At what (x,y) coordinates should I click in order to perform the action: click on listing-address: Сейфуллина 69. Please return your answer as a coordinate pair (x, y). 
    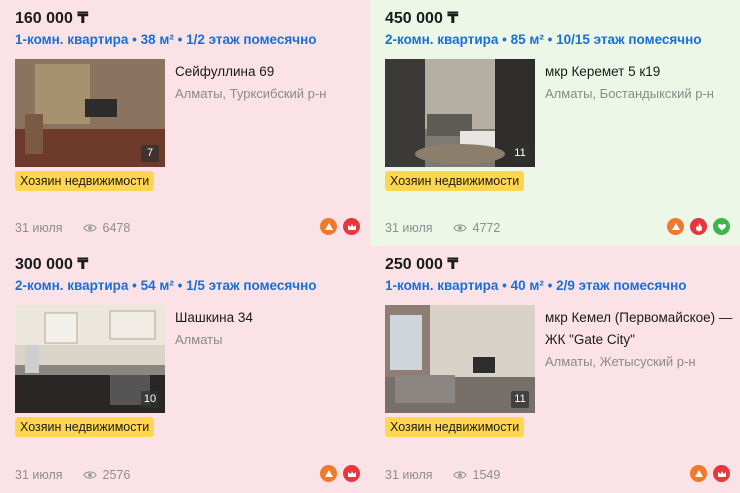
    Looking at the image, I should click on (225, 71).